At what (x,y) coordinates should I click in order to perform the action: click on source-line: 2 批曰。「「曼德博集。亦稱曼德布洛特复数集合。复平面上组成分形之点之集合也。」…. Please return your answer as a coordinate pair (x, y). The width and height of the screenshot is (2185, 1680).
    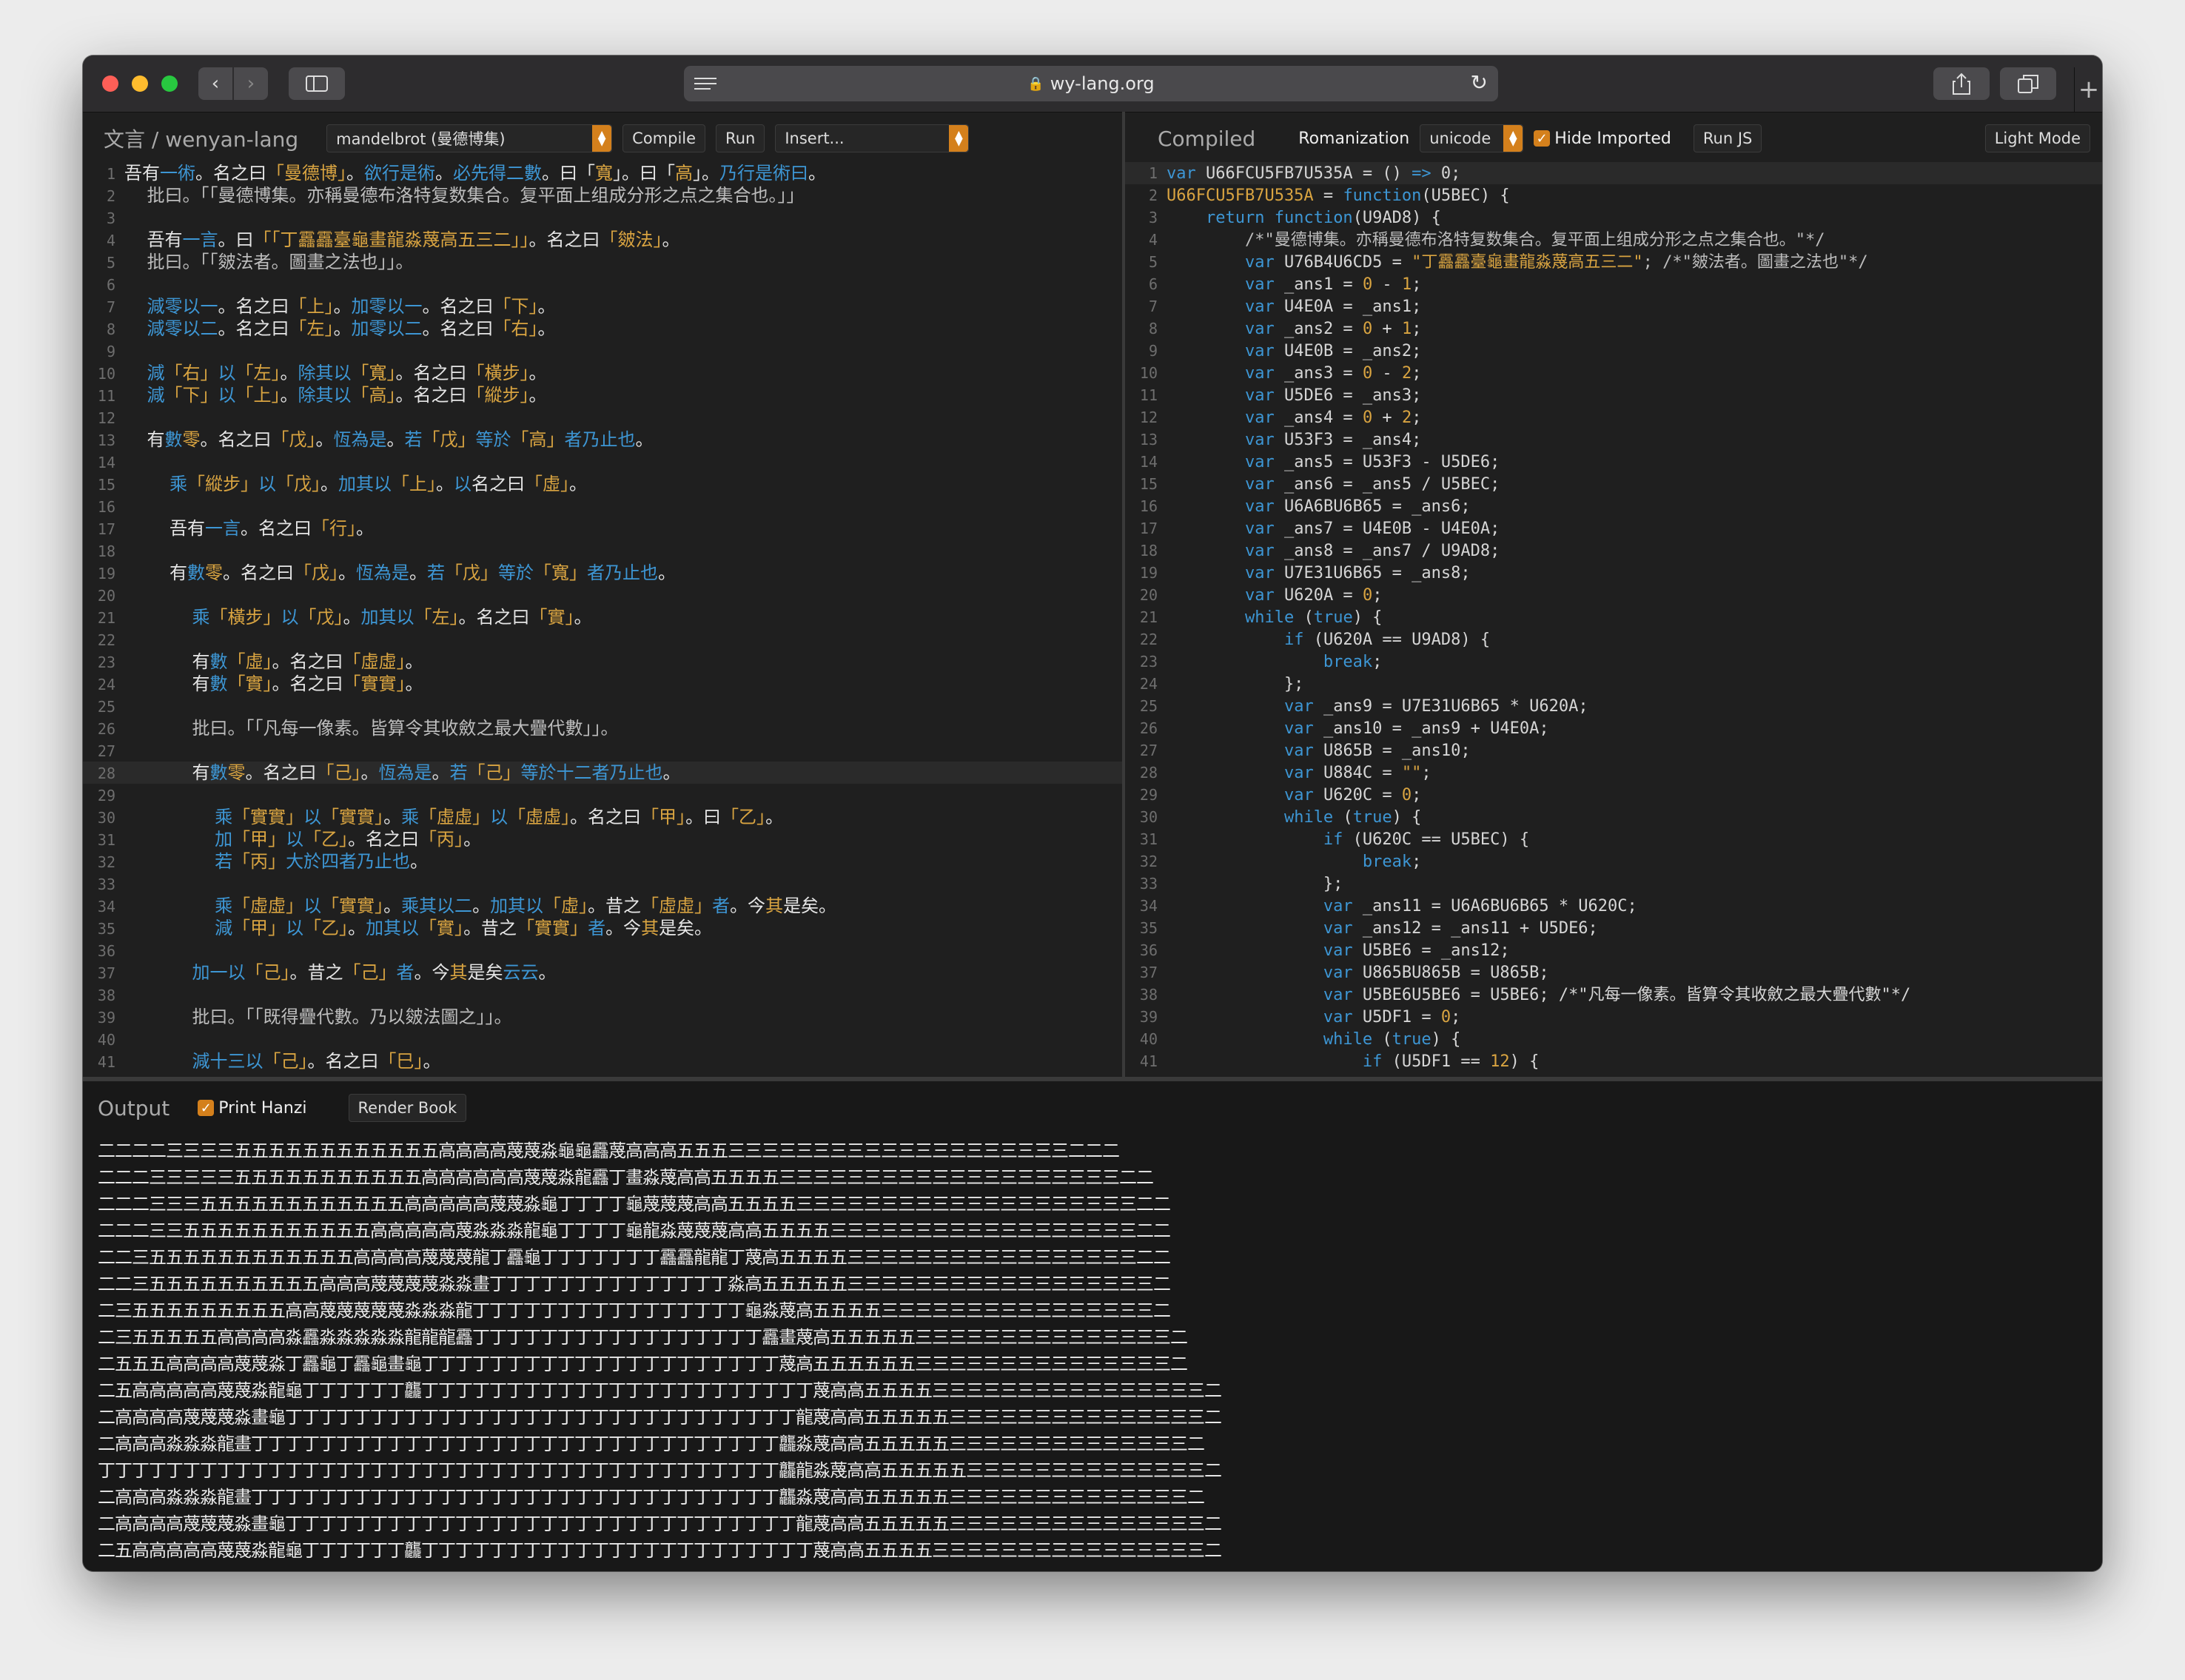
    Looking at the image, I should click on (602, 195).